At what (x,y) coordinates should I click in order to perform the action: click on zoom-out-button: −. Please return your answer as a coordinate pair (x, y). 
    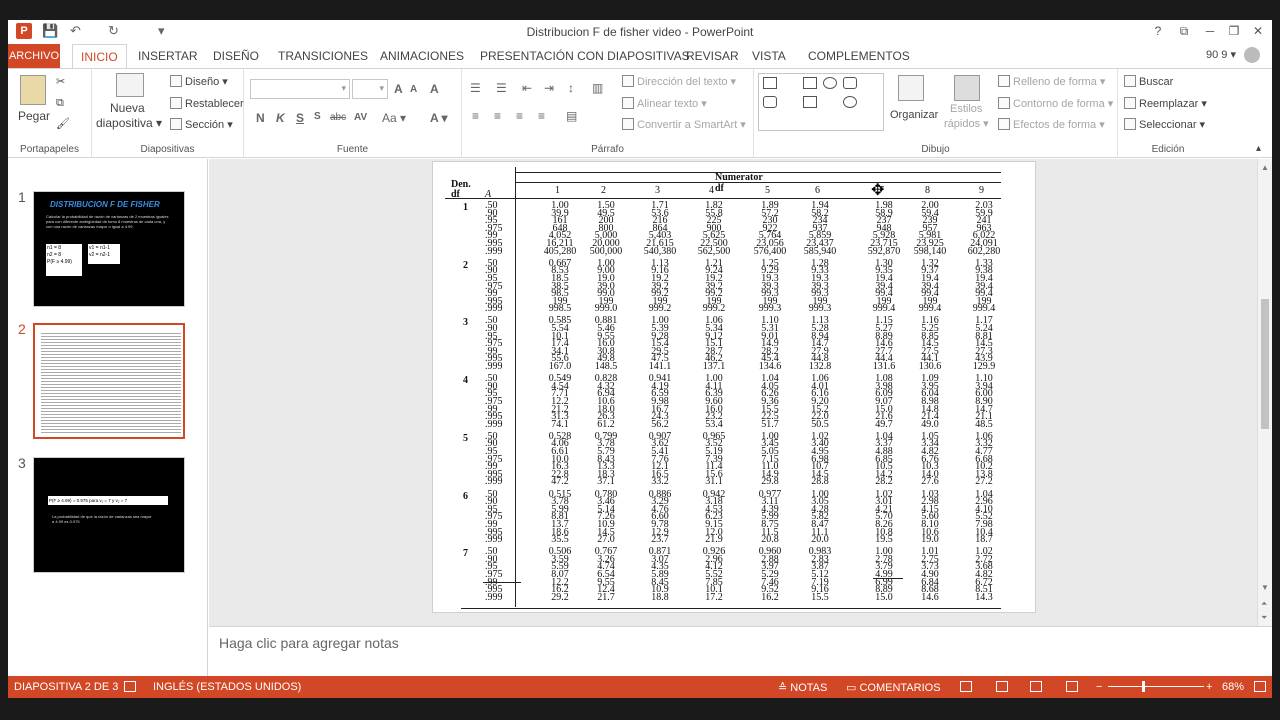
    Looking at the image, I should click on (1099, 687).